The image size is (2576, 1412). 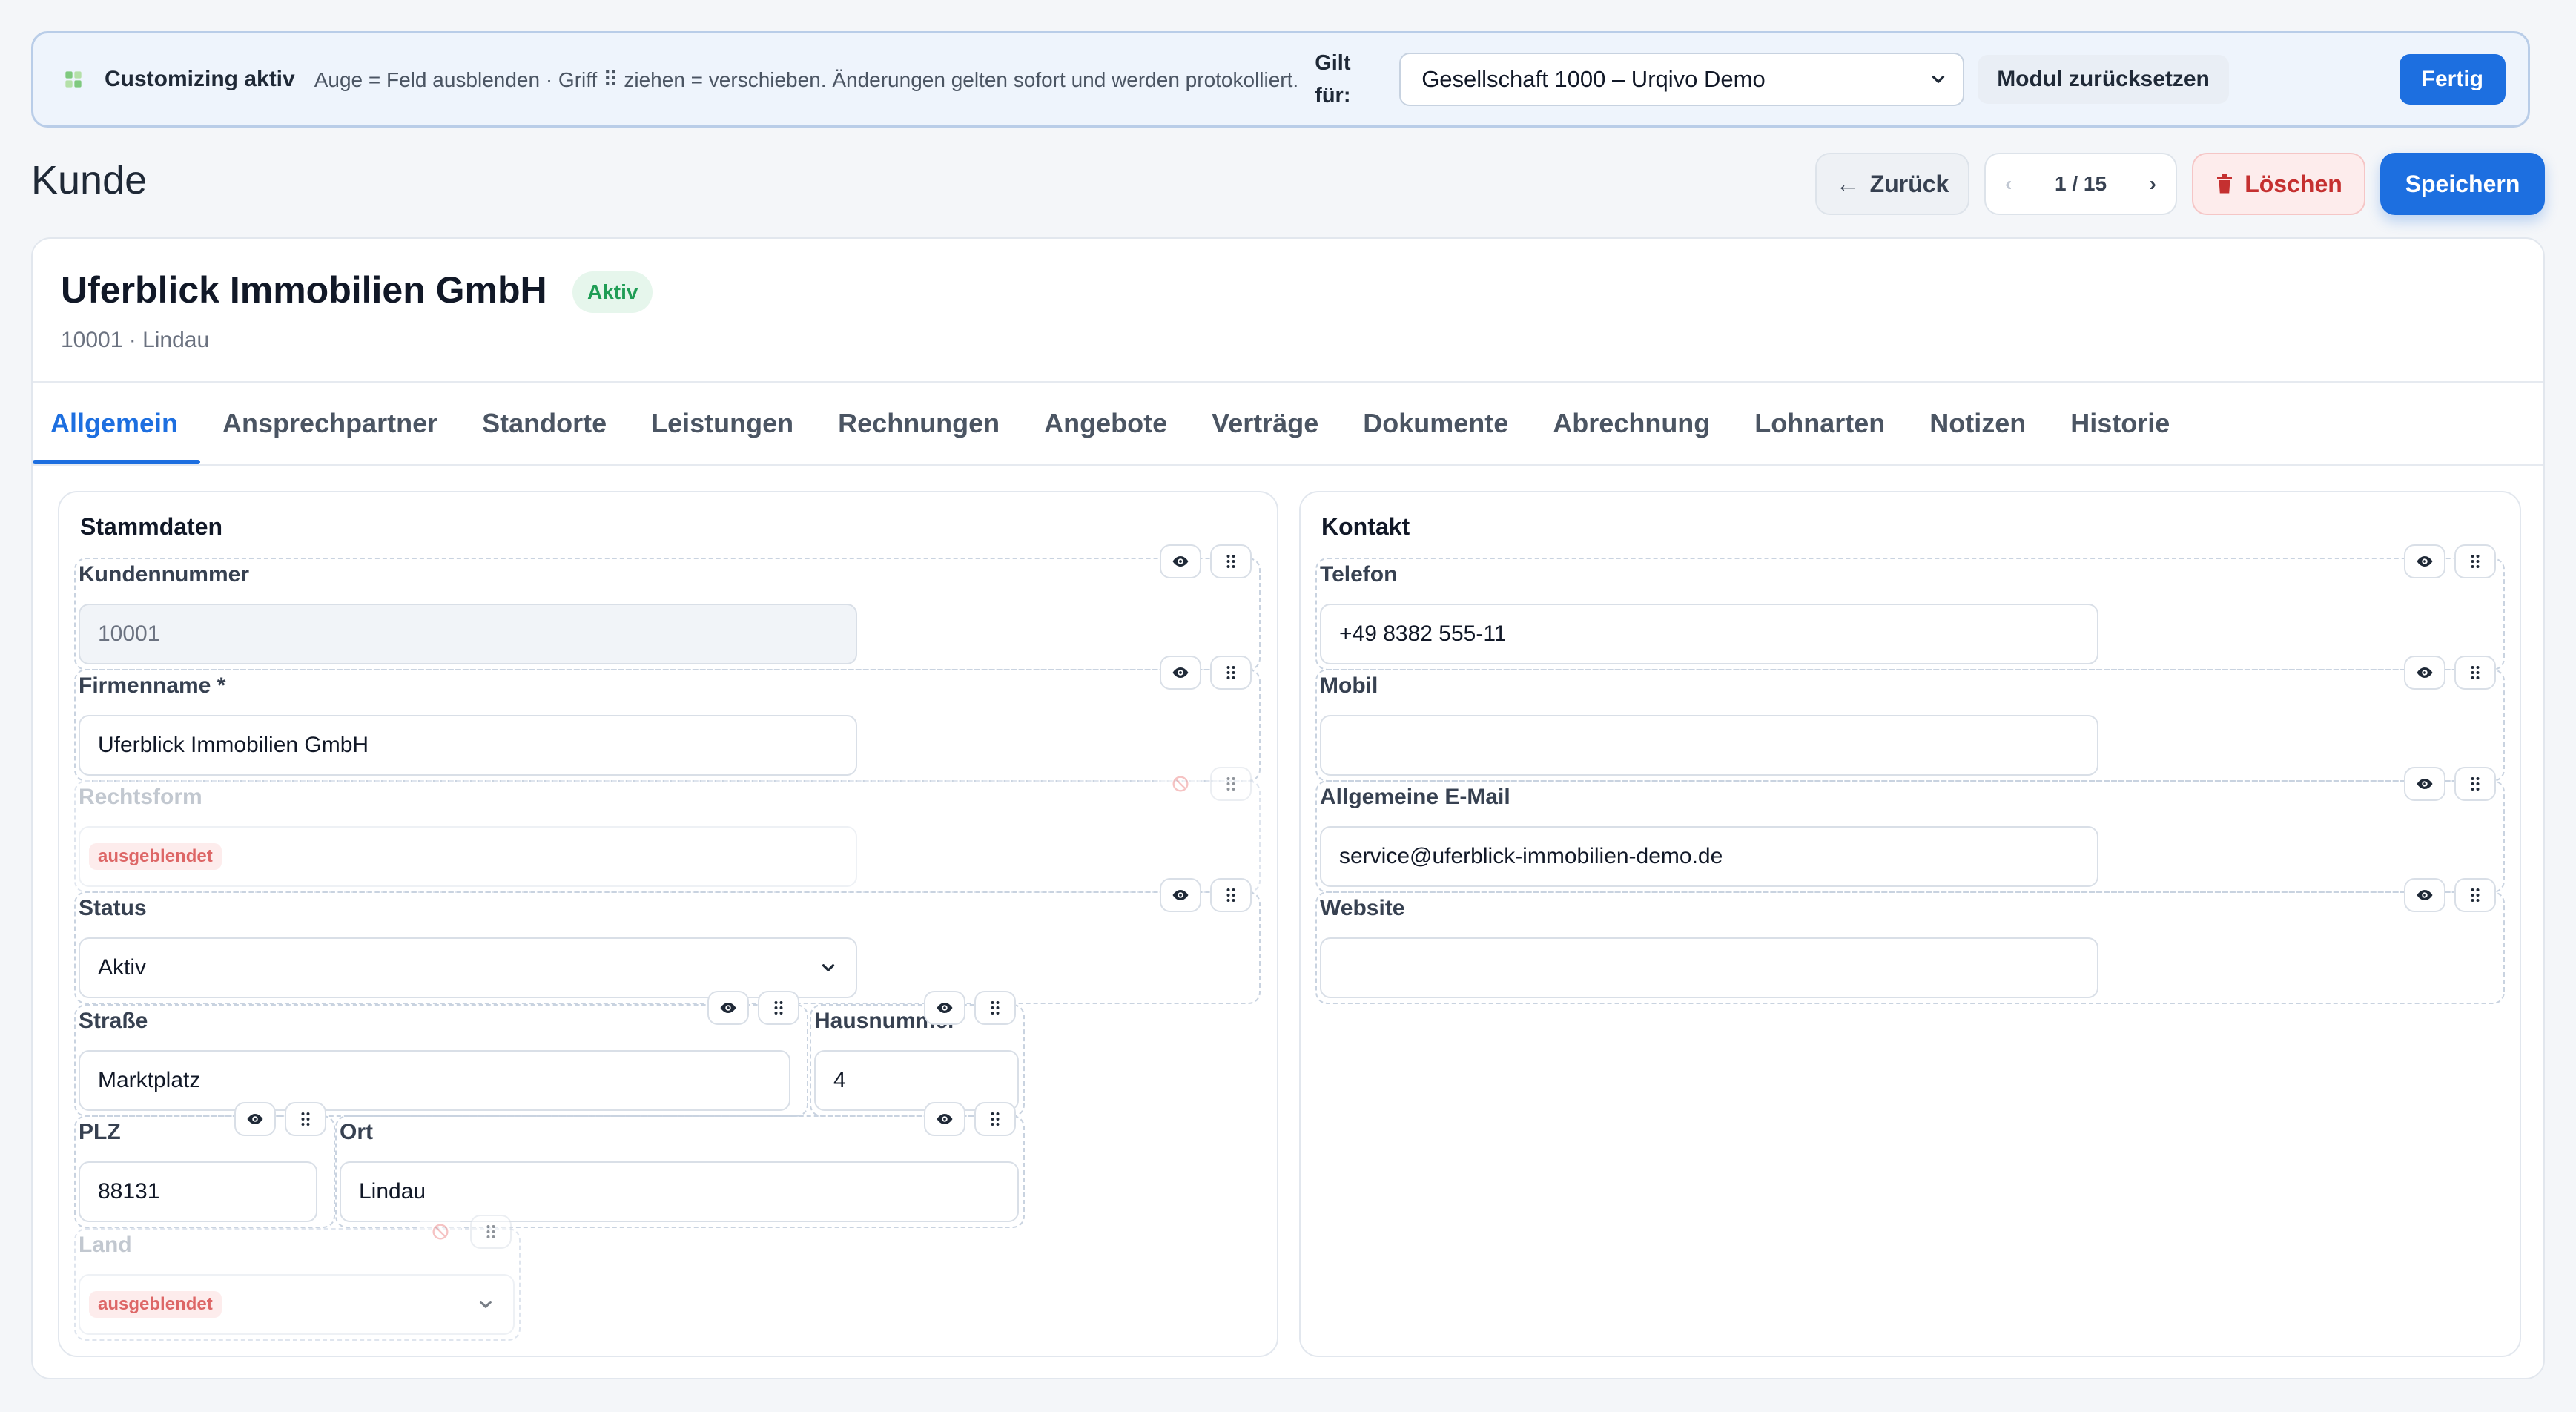 I want to click on mobil-label: Mobil, so click(x=1349, y=685).